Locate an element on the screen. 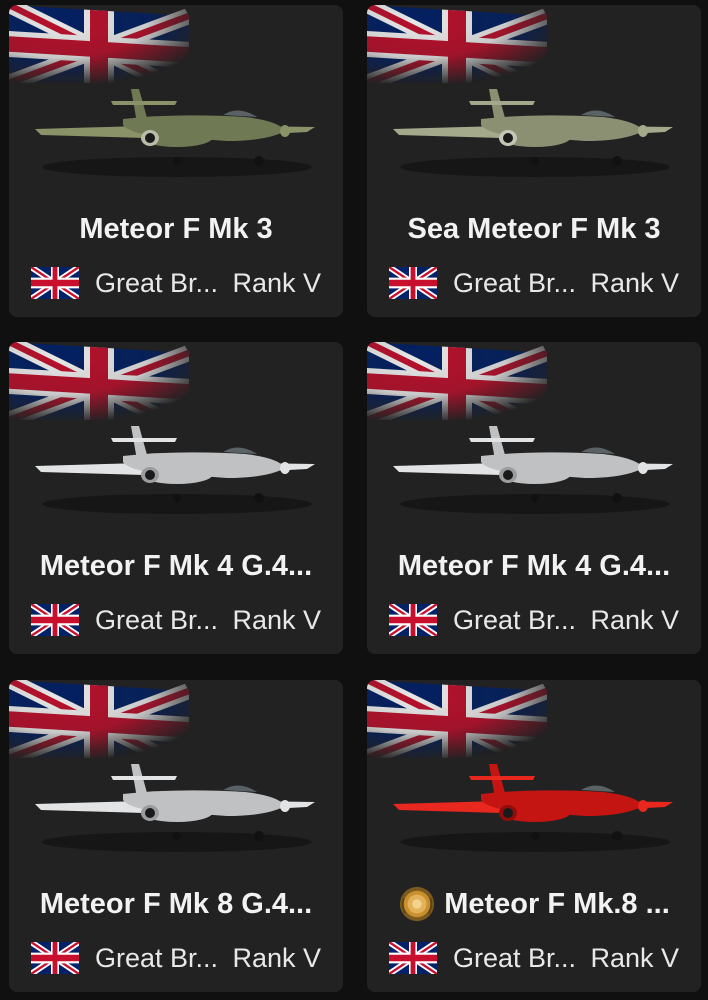  vehicle-name: Meteor F Mk 3 is located at coordinates (176, 228).